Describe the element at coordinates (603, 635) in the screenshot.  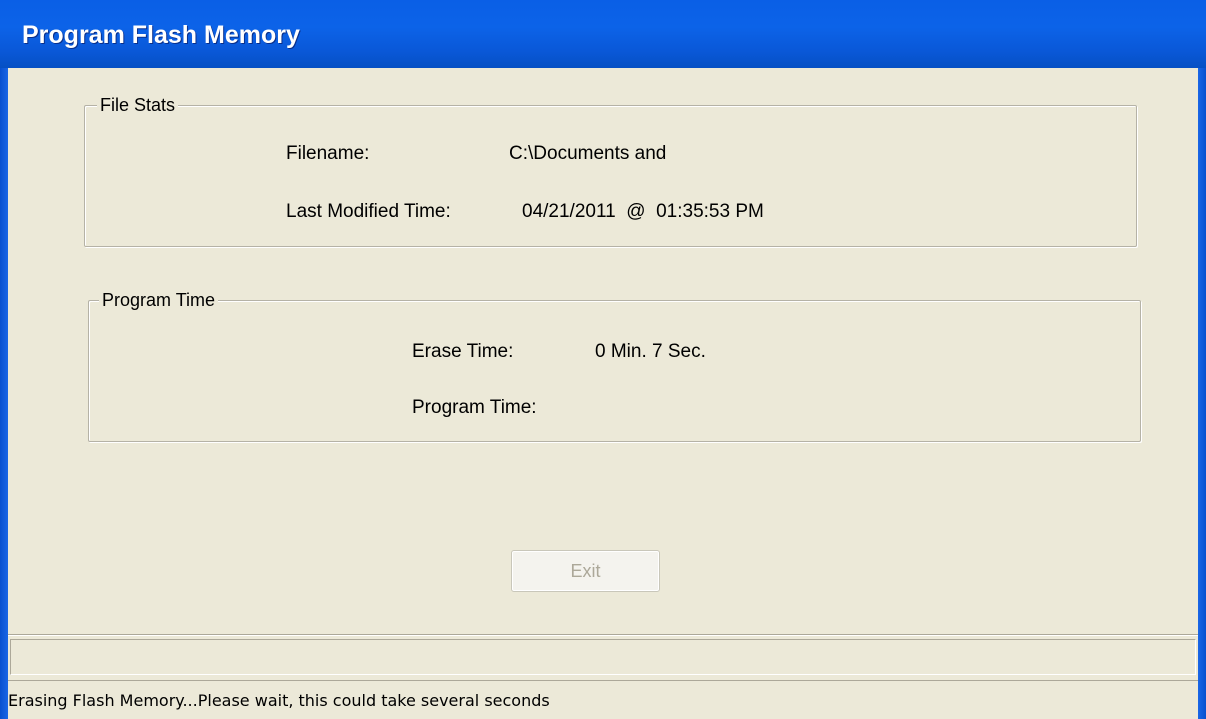
I see `separator-highlight` at that location.